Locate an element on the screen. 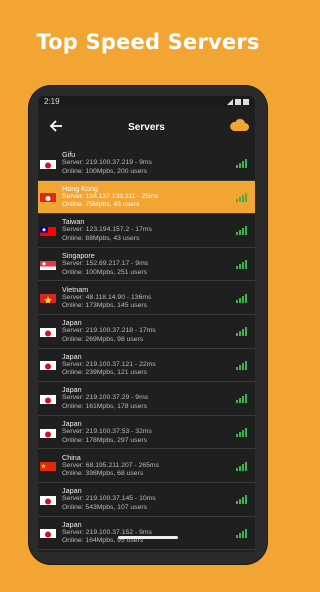  server-country: Singapore is located at coordinates (78, 255).